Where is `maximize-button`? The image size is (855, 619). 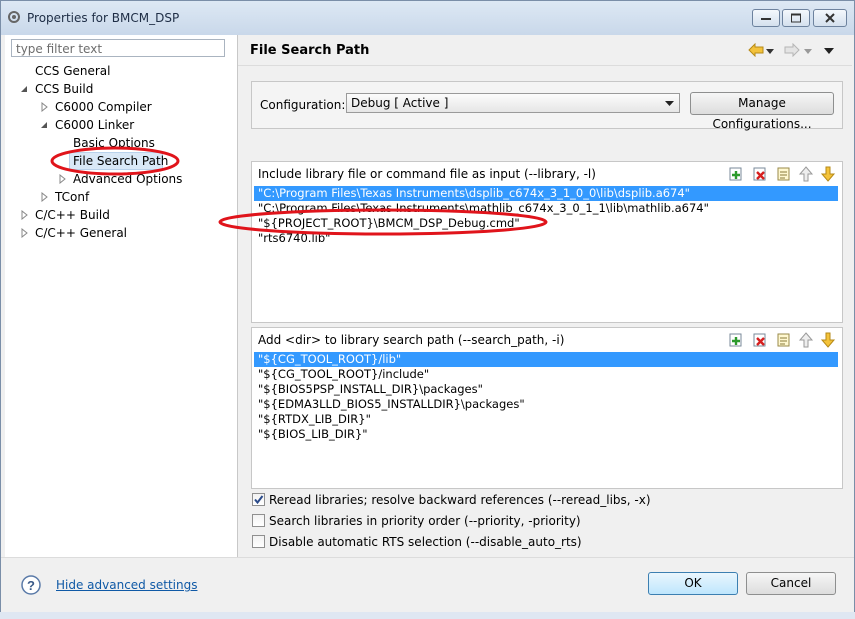
maximize-button is located at coordinates (796, 18).